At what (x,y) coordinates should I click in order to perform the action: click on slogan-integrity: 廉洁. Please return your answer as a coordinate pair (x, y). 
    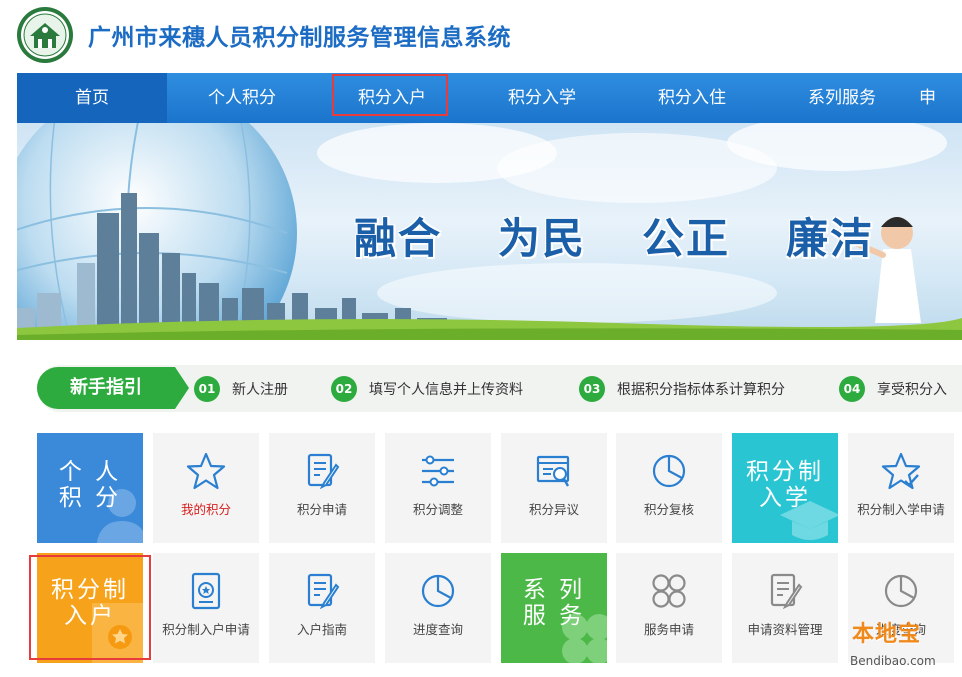
    Looking at the image, I should click on (830, 238).